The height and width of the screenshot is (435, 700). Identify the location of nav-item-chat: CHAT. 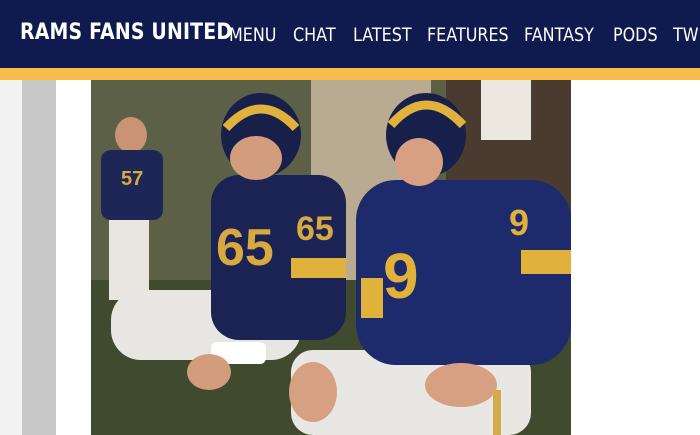
(314, 35).